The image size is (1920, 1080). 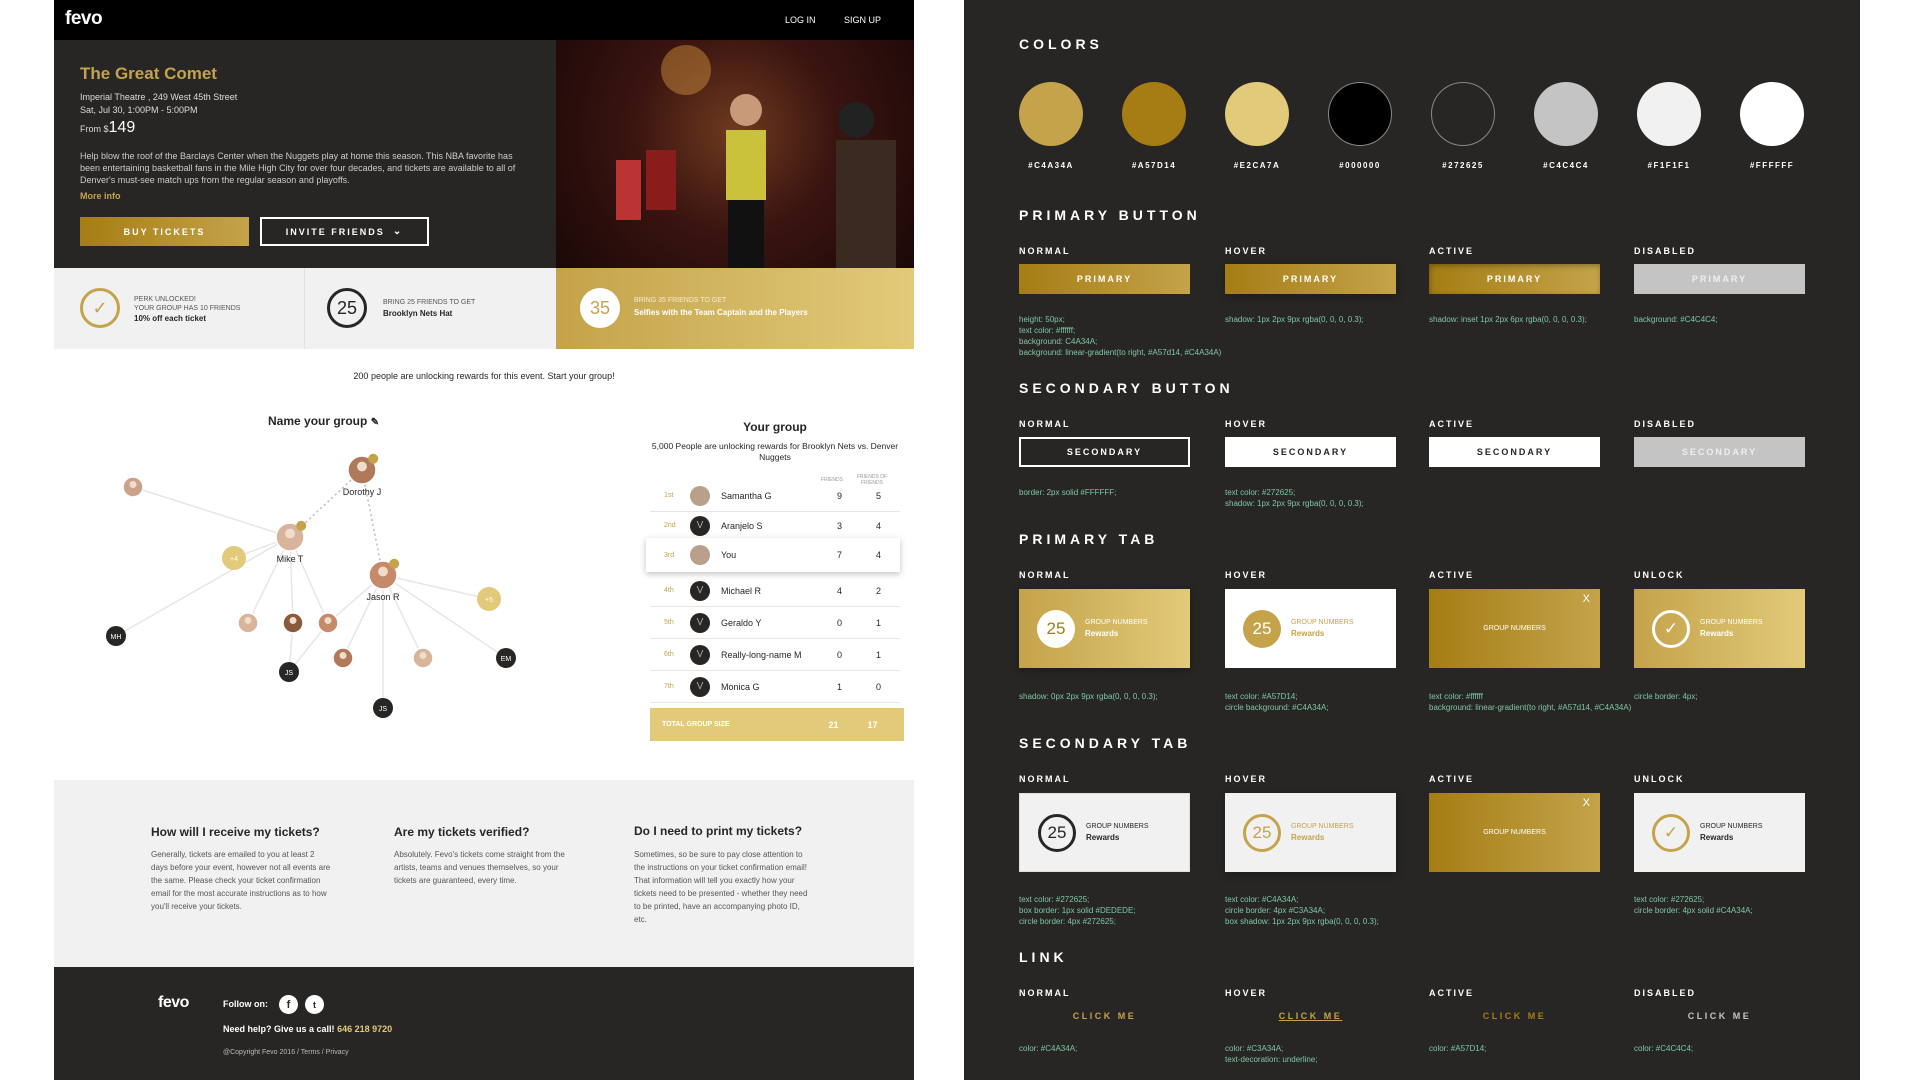 What do you see at coordinates (1719, 452) in the screenshot?
I see `secondary-button-disabled: SECONDARY` at bounding box center [1719, 452].